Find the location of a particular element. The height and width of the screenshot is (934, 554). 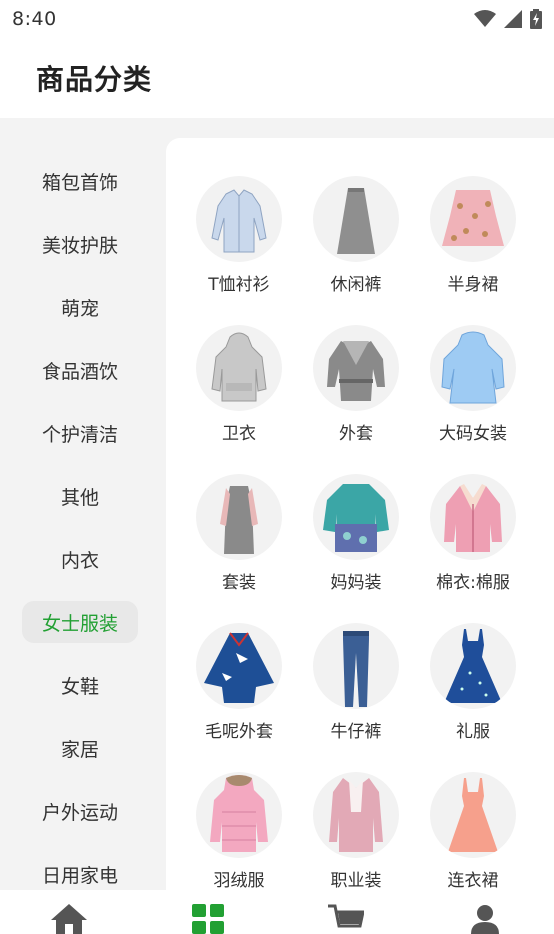

sidebar-item-womens-shoes: 女鞋 is located at coordinates (80, 685).